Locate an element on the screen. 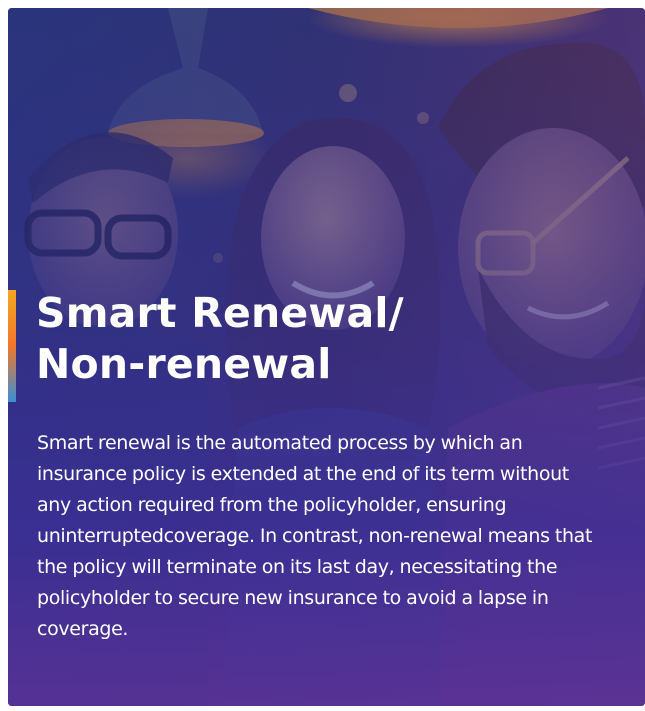 This screenshot has height=711, width=645. card-title-line-2: Non-renewal is located at coordinates (184, 364).